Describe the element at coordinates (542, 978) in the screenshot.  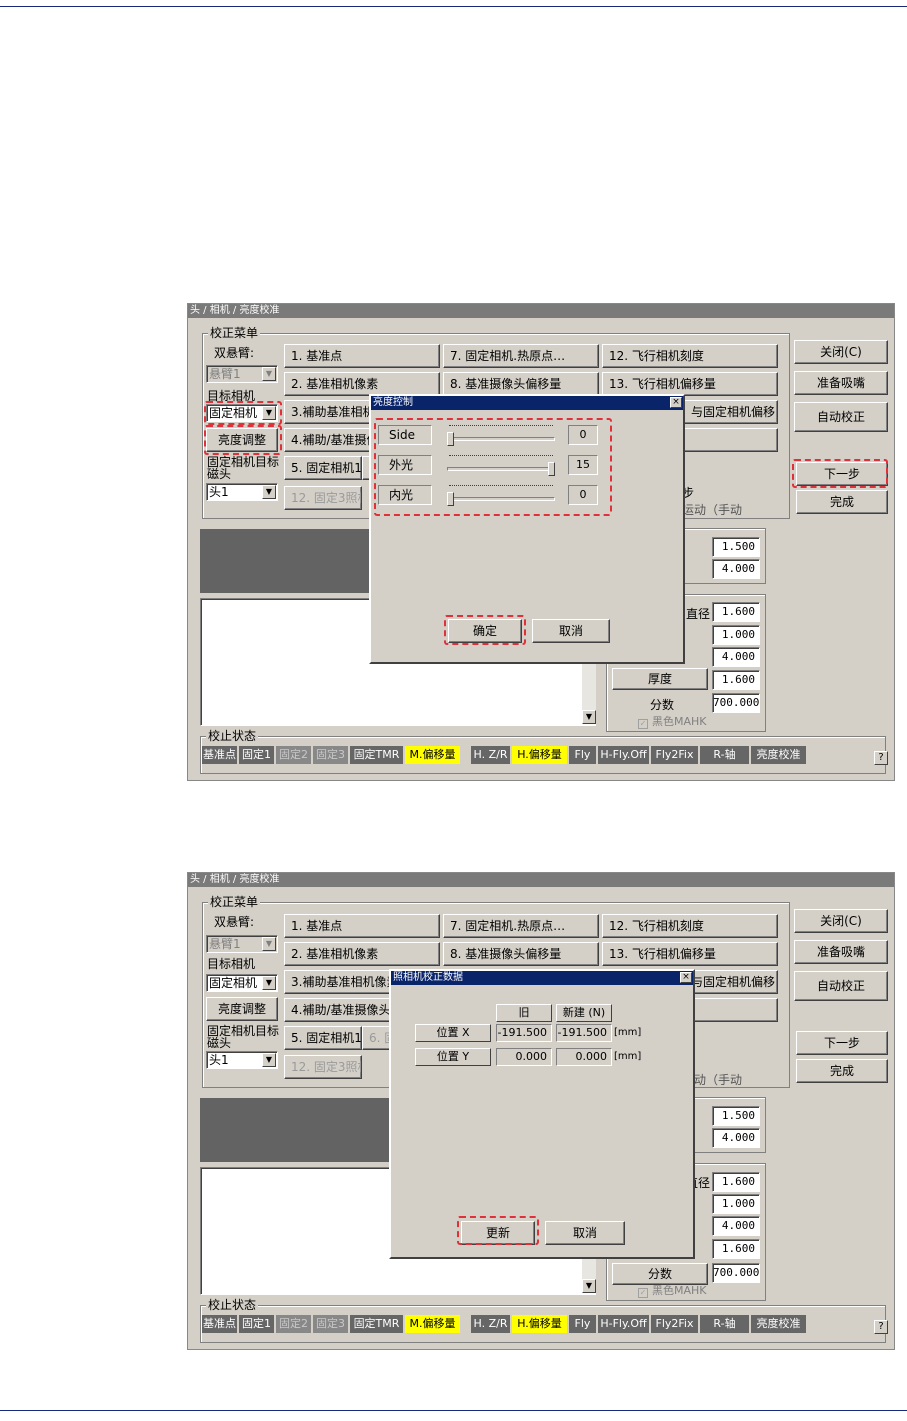
I see `calibration-dialog-titlebar: 照相机校正数据 ×` at that location.